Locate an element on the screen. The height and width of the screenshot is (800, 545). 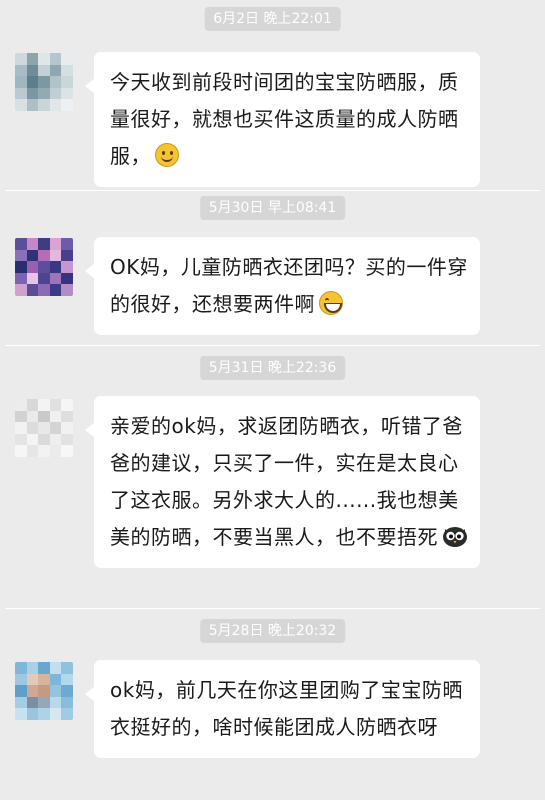
message-bubble: ok妈，前几天在你这里团购了宝宝防晒衣挺好的，啥时候能团成人防晒衣呀 is located at coordinates (282, 709).